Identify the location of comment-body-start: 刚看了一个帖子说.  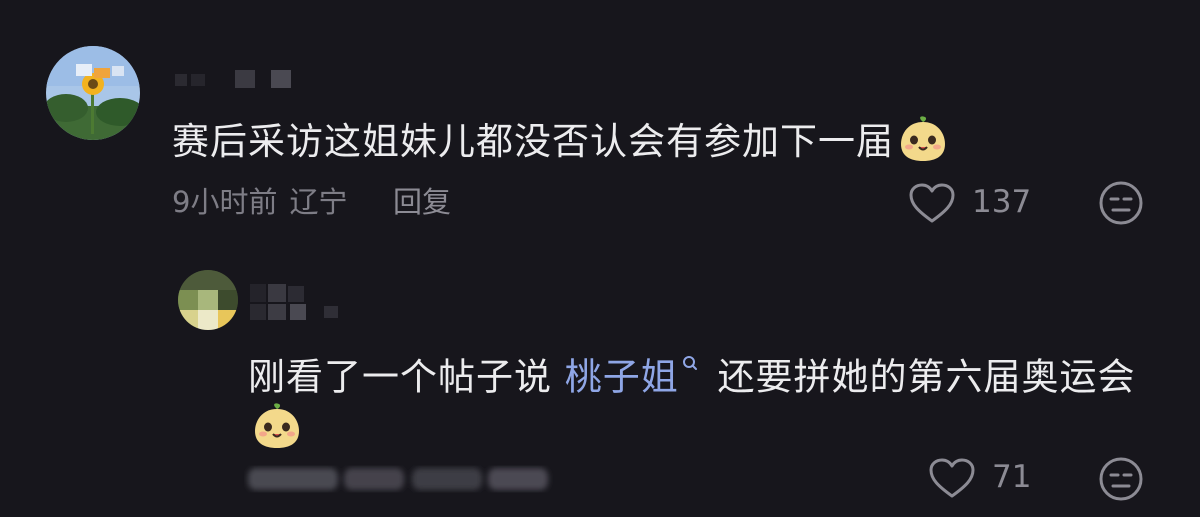
(406, 377).